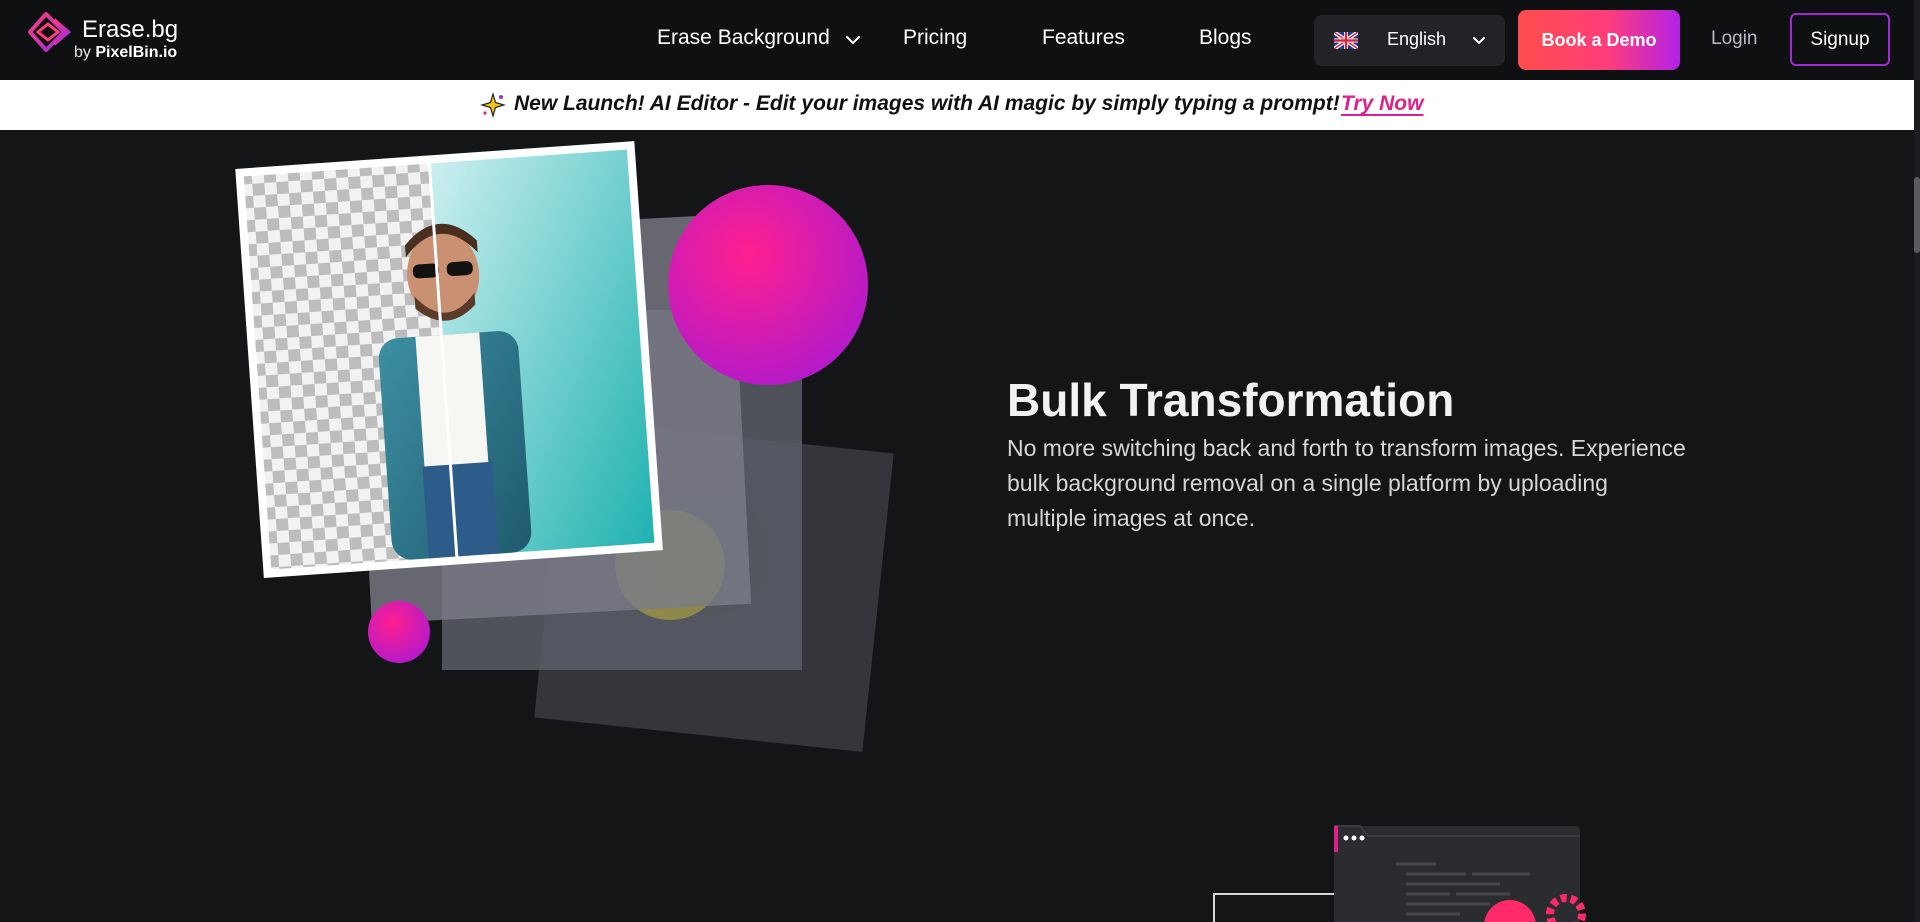 The height and width of the screenshot is (922, 1920). Describe the element at coordinates (136, 52) in the screenshot. I see `logo-sub-brand: PixelBin.io` at that location.